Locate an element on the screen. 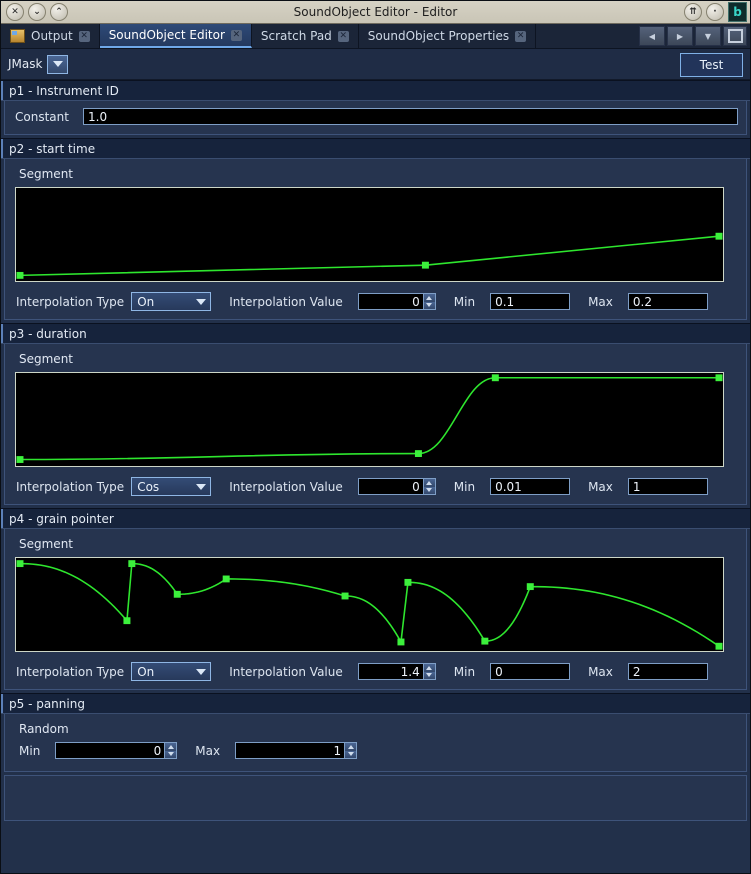  window-title: SoundObject Editor - Editor is located at coordinates (375, 12).